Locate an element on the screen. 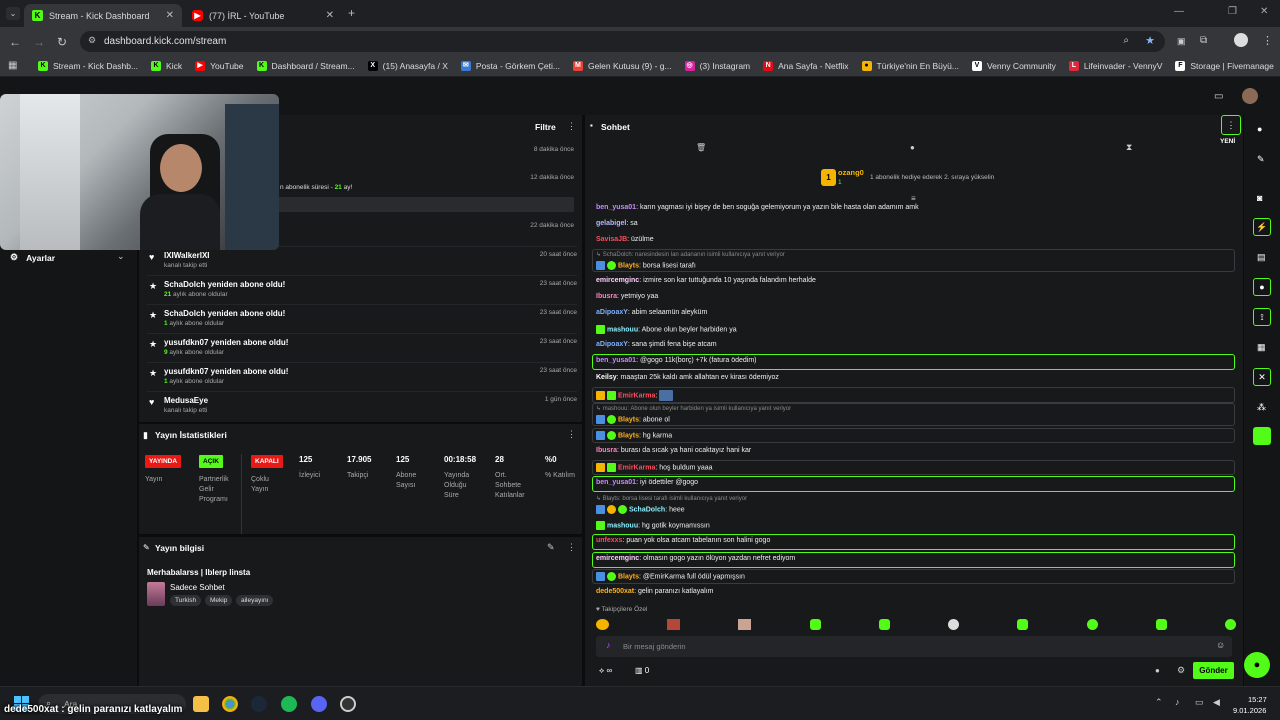 The image size is (1280, 720). chrome-icon is located at coordinates (230, 704).